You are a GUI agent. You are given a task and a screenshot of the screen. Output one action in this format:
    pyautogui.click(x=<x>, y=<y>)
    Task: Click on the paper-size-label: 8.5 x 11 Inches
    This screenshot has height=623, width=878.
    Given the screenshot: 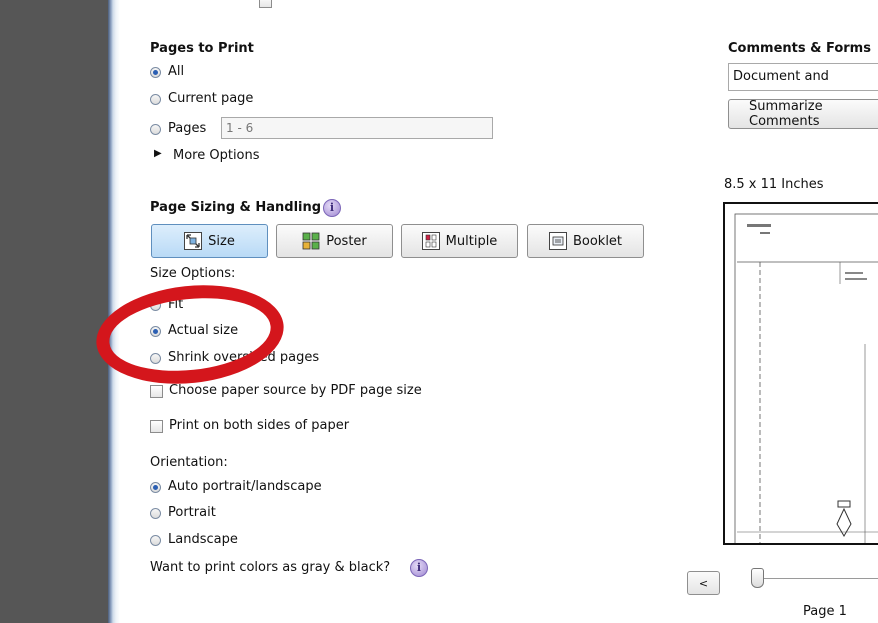 What is the action you would take?
    pyautogui.click(x=774, y=184)
    